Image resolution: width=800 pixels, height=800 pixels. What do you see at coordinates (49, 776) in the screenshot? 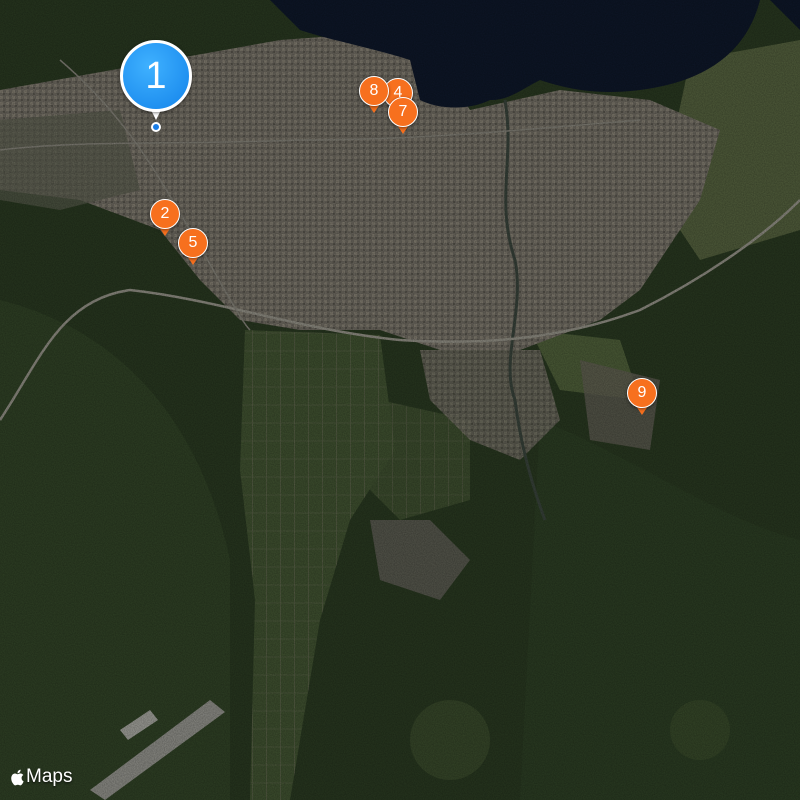
I see `attribution-text: Maps` at bounding box center [49, 776].